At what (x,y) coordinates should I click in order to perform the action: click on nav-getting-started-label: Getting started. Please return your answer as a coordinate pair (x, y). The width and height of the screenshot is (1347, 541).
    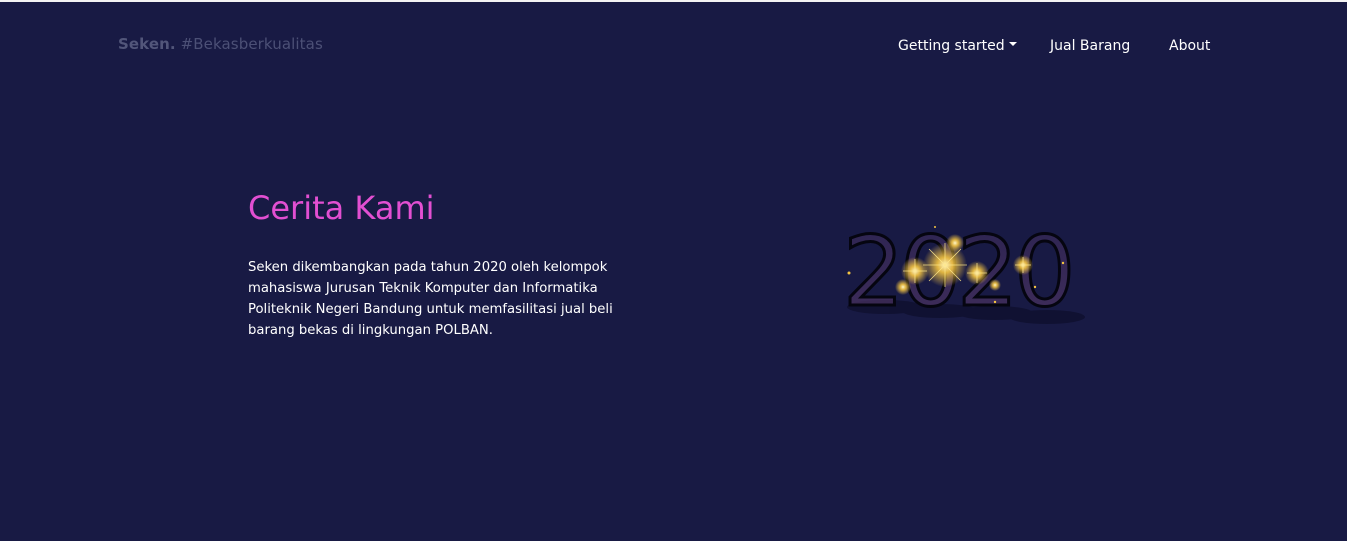
    Looking at the image, I should click on (951, 46).